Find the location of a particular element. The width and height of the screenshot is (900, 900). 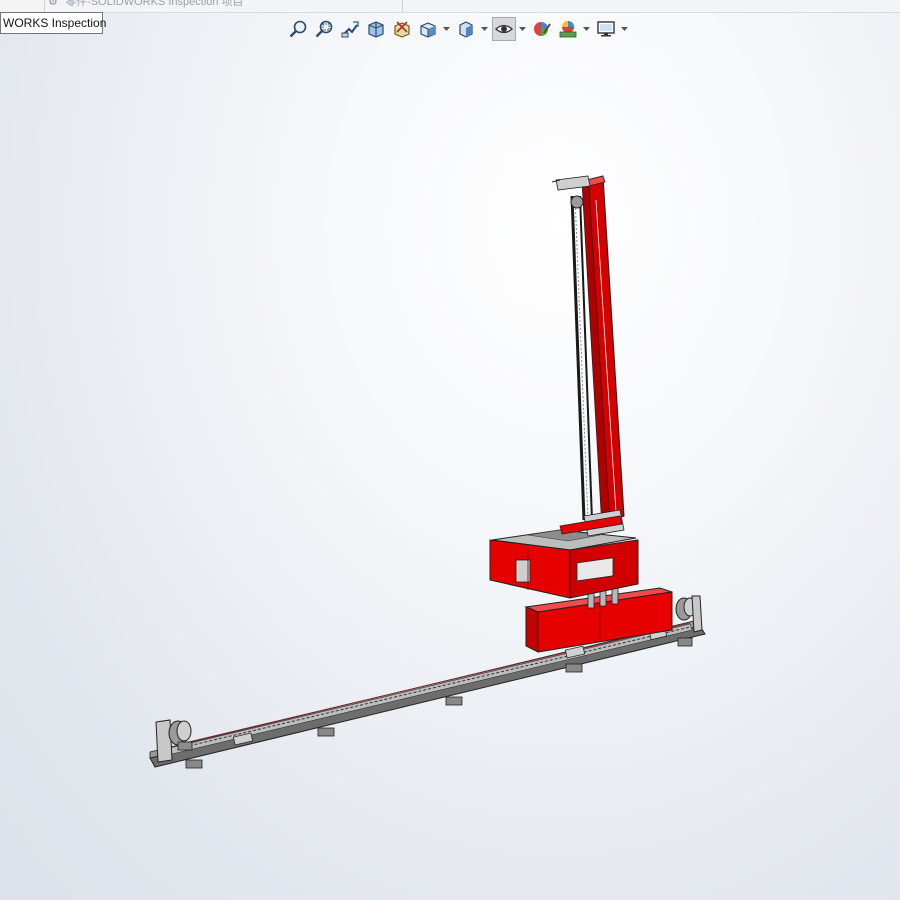

lift-carriage is located at coordinates (564, 564).